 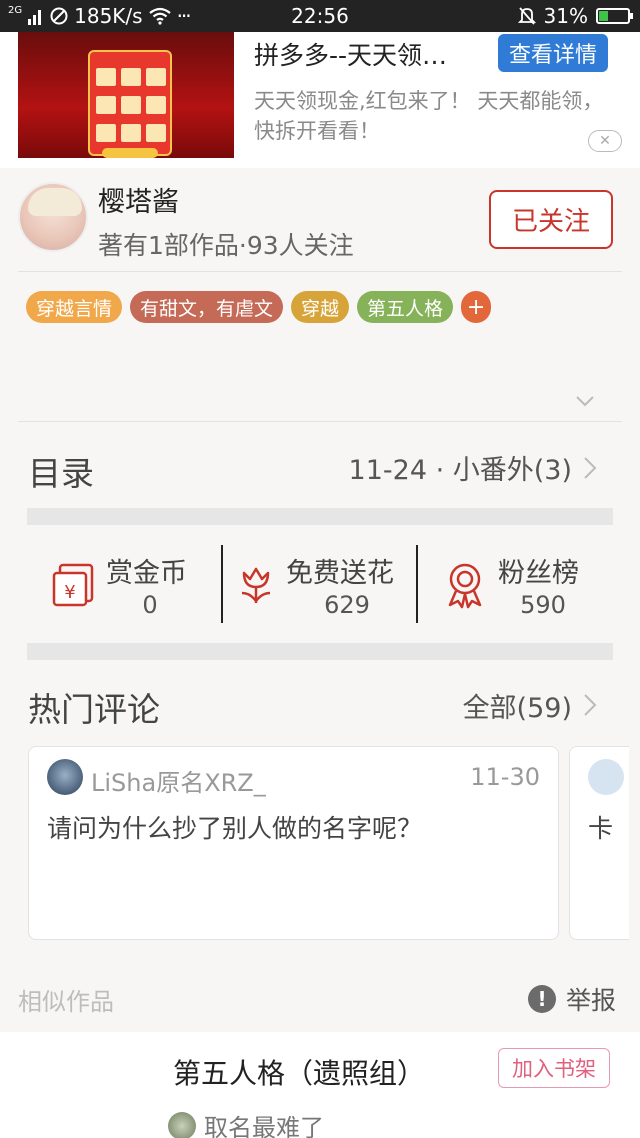 I want to click on book-author: 取名最难了, so click(x=246, y=1123).